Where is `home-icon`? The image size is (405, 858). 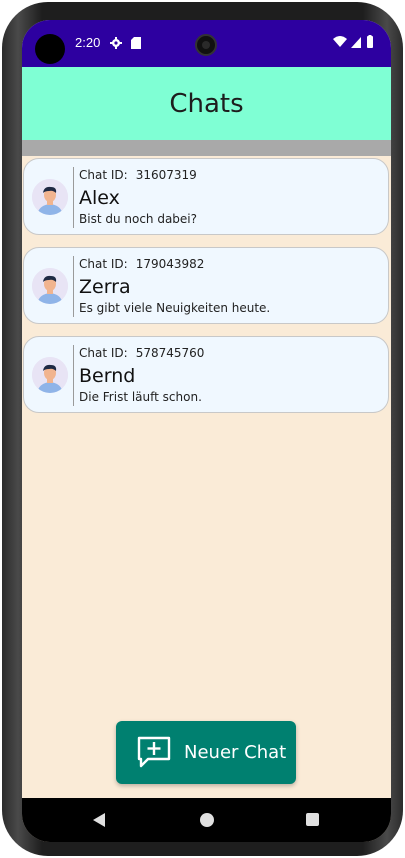 home-icon is located at coordinates (207, 820).